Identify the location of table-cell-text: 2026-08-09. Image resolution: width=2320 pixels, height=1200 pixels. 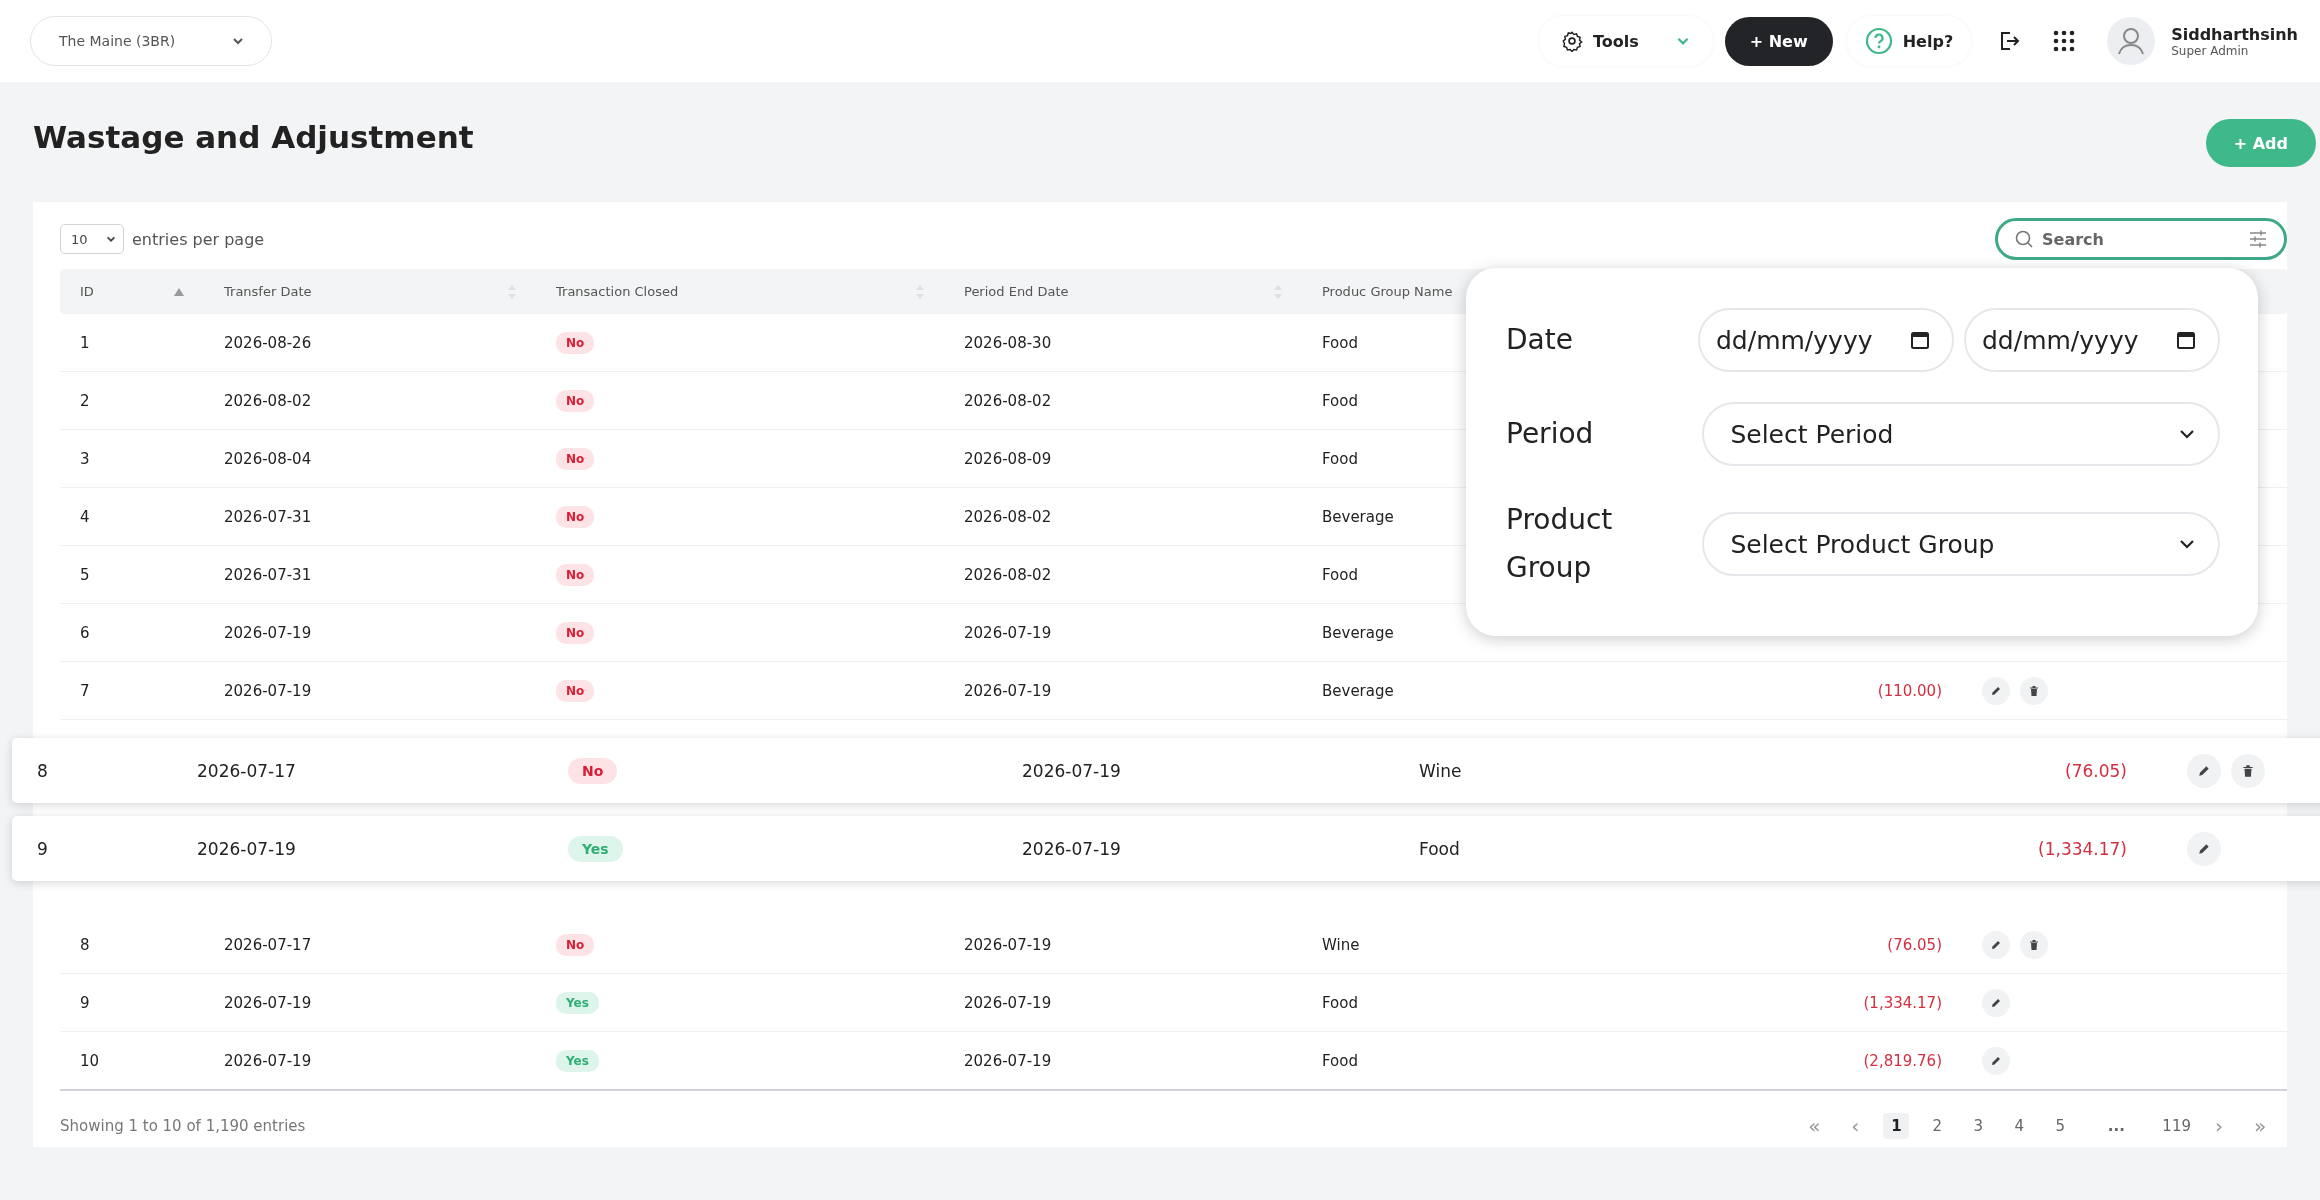
(1007, 458).